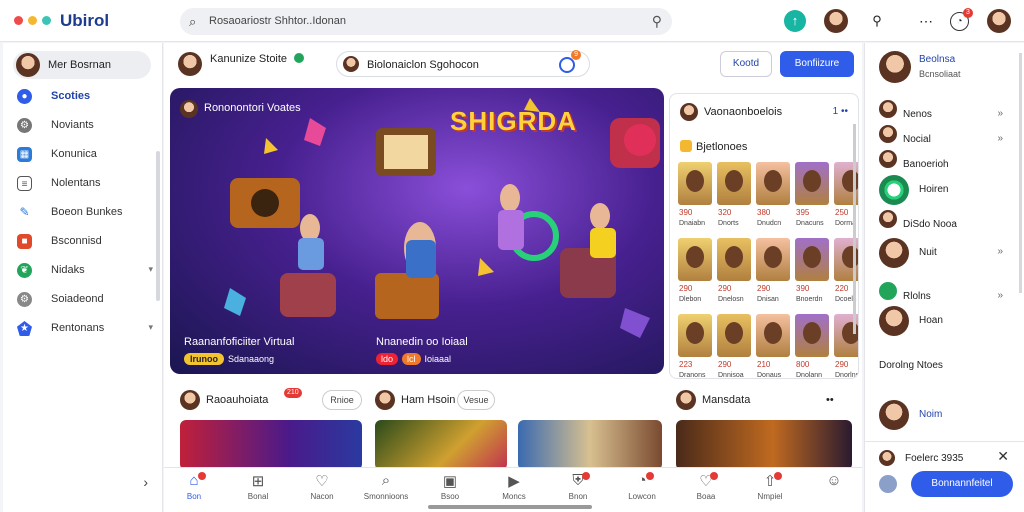 The width and height of the screenshot is (1024, 512). Describe the element at coordinates (642, 491) in the screenshot. I see `bottom-nav-item: ◔ Lowcon` at that location.